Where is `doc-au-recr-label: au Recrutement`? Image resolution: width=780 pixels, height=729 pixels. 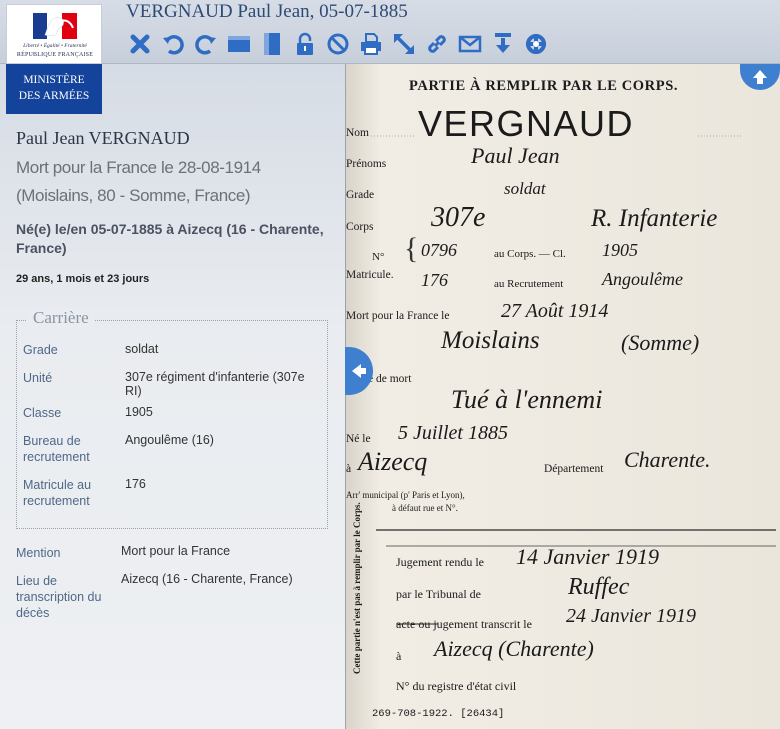
doc-au-recr-label: au Recrutement is located at coordinates (528, 284).